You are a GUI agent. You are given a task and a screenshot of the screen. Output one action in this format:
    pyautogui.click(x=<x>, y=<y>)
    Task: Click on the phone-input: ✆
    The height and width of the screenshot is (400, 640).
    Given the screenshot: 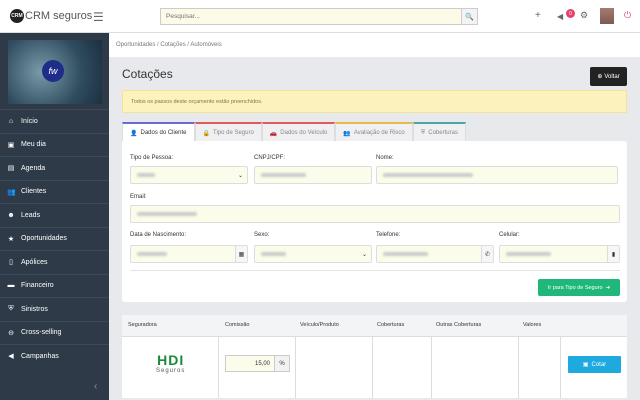 What is the action you would take?
    pyautogui.click(x=435, y=254)
    